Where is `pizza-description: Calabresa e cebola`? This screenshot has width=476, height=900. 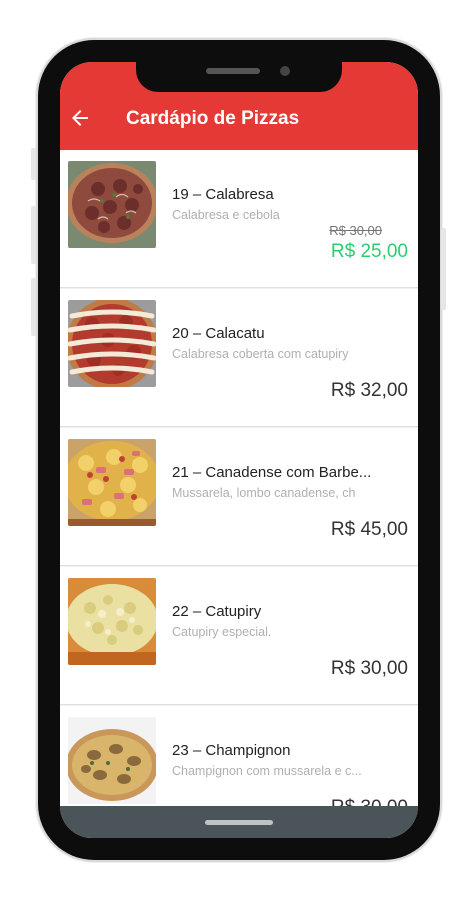 pizza-description: Calabresa e cebola is located at coordinates (226, 215).